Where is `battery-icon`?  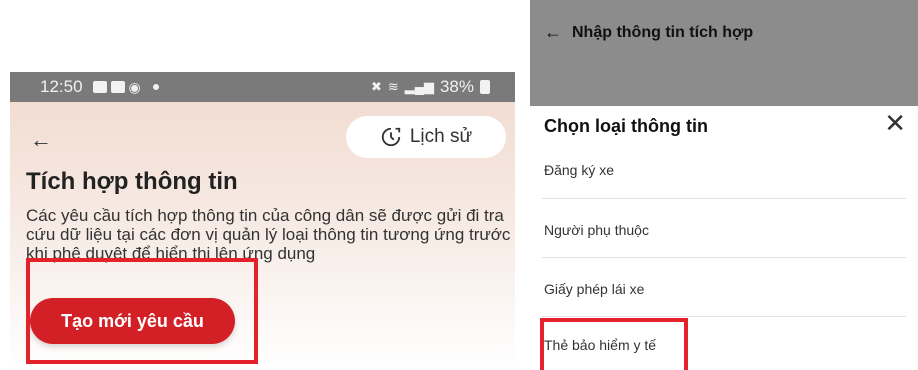 battery-icon is located at coordinates (485, 87).